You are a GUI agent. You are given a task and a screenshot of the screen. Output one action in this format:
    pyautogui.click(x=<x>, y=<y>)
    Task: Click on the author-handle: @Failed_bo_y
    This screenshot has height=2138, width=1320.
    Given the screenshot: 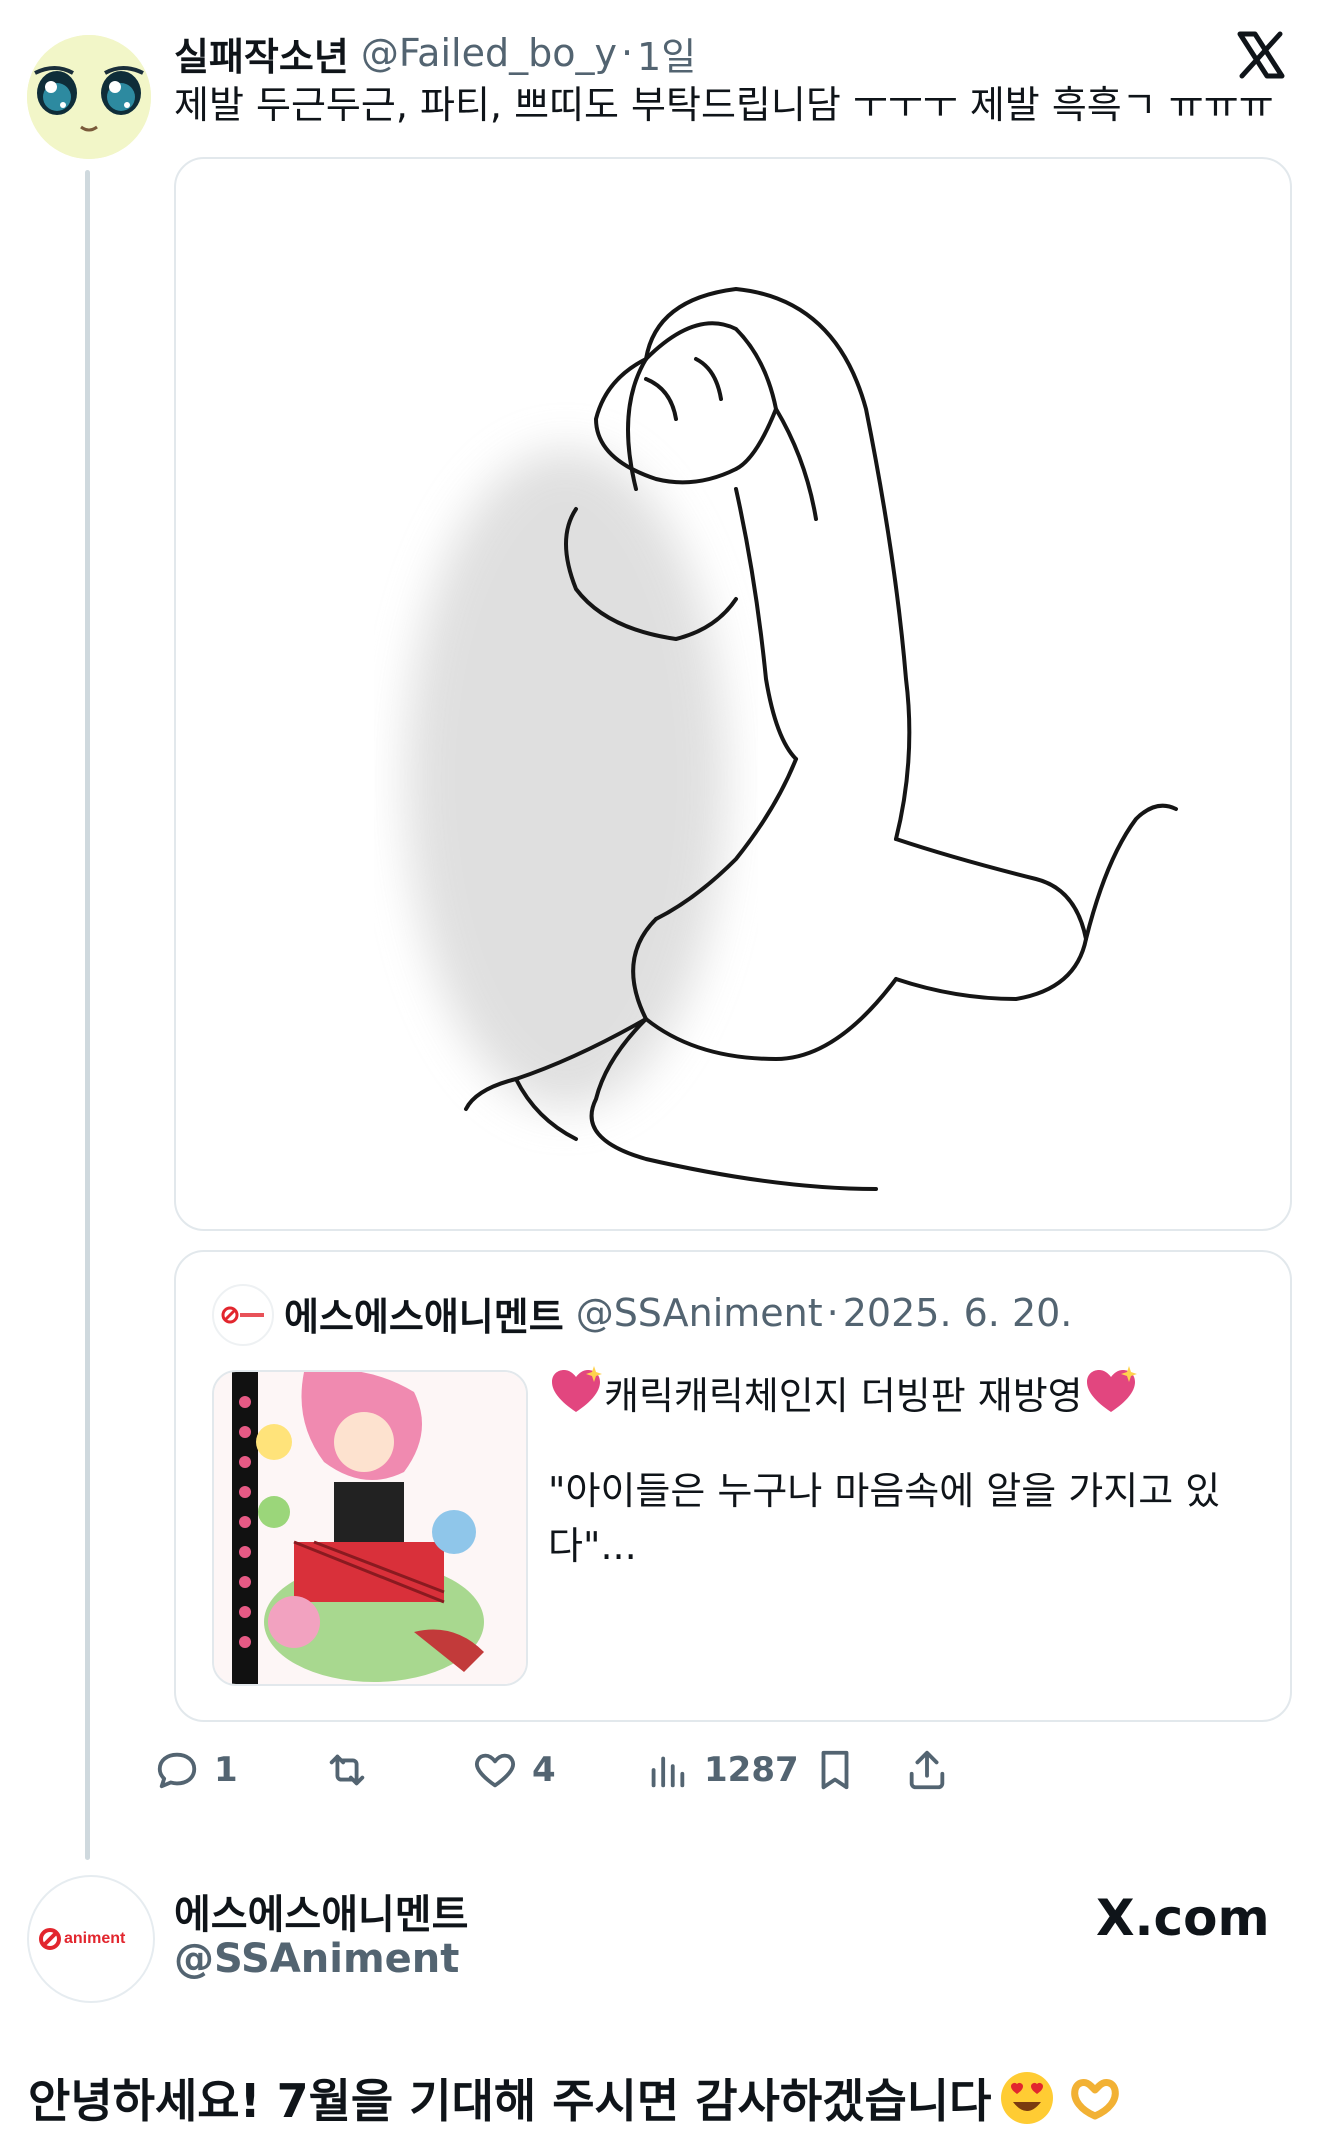 What is the action you would take?
    pyautogui.click(x=489, y=53)
    